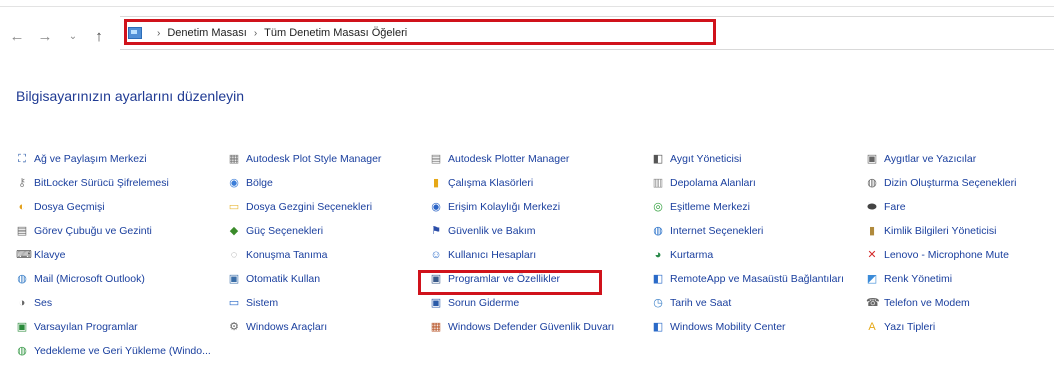  I want to click on control-panel-item: ◎ Eşitleme Merkezi, so click(701, 207).